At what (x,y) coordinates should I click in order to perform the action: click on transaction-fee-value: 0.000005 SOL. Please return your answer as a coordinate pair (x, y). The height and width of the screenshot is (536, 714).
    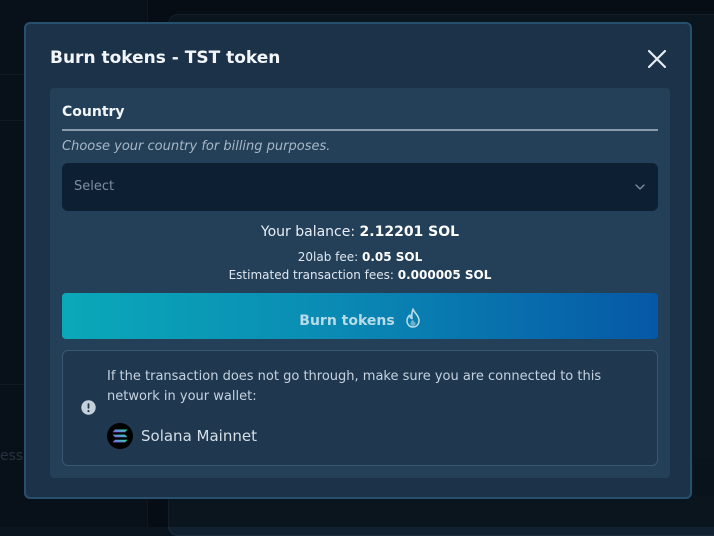
    Looking at the image, I should click on (444, 275).